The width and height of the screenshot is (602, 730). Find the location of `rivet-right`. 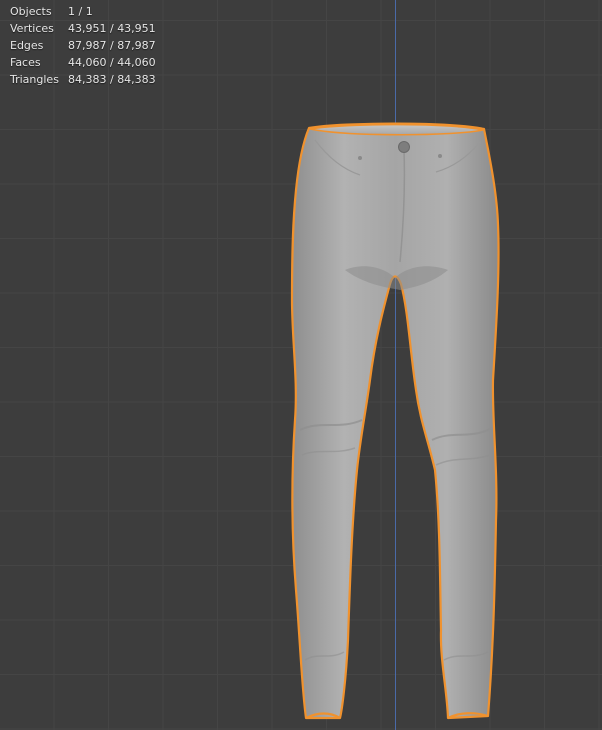

rivet-right is located at coordinates (440, 156).